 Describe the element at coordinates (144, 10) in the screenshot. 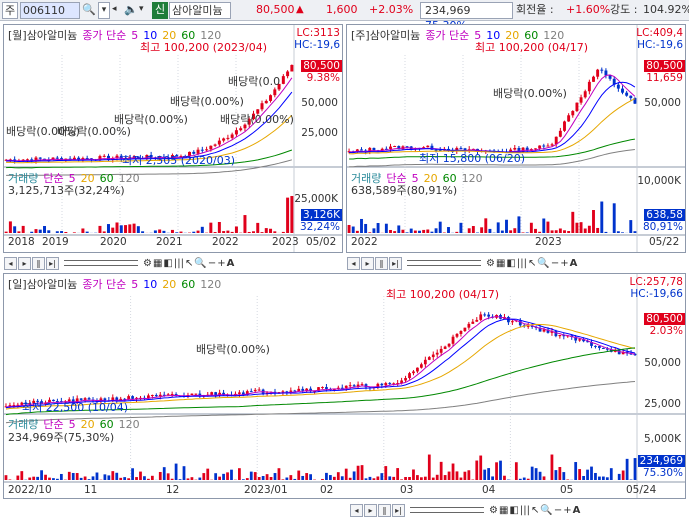

I see `chevron-down-icon: ▾` at that location.